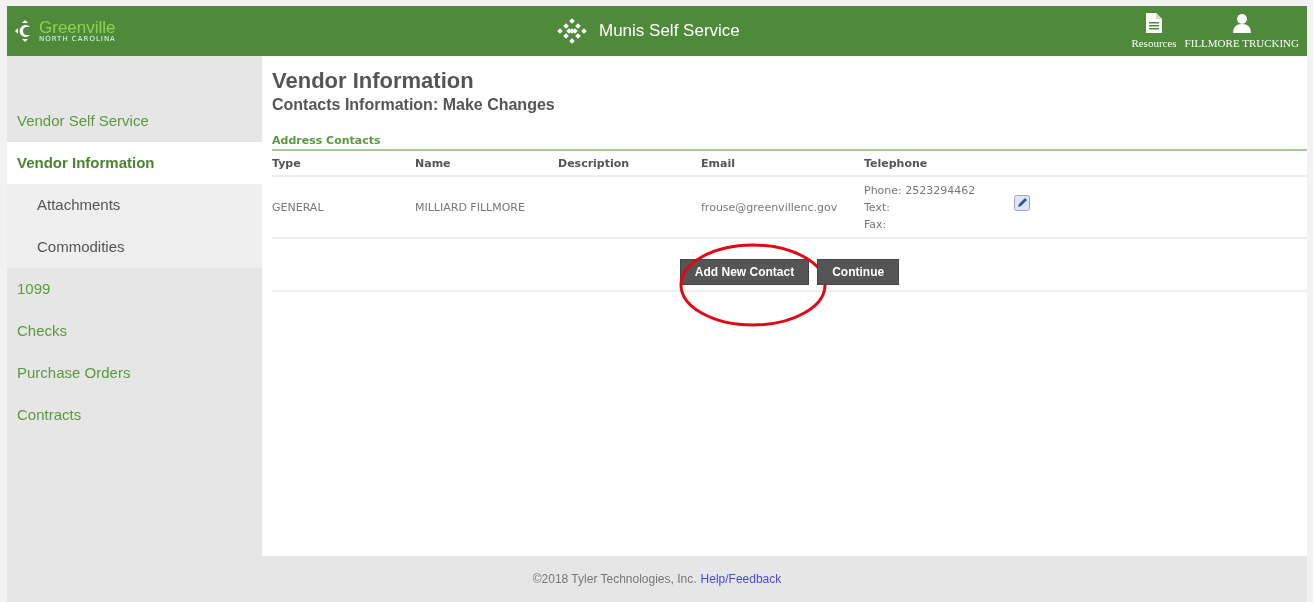  Describe the element at coordinates (741, 579) in the screenshot. I see `help-link: Help/Feedback` at that location.